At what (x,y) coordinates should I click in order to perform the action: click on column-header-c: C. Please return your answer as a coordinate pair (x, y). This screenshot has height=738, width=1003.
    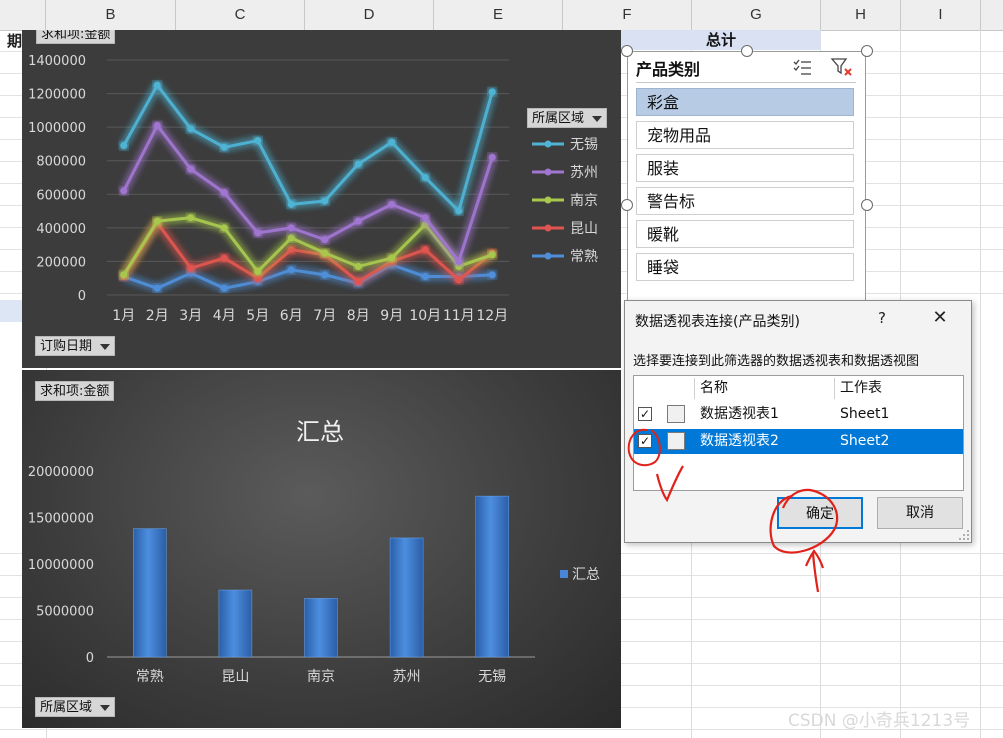
    Looking at the image, I should click on (240, 15).